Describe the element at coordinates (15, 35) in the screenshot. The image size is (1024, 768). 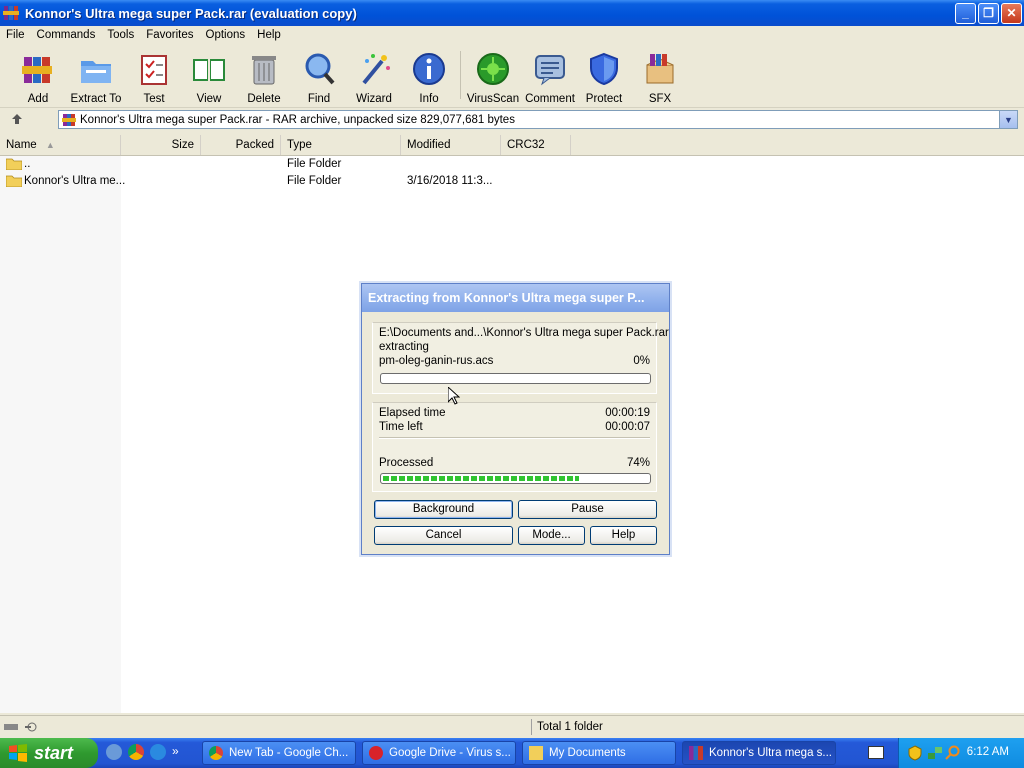
I see `menu-file: File` at that location.